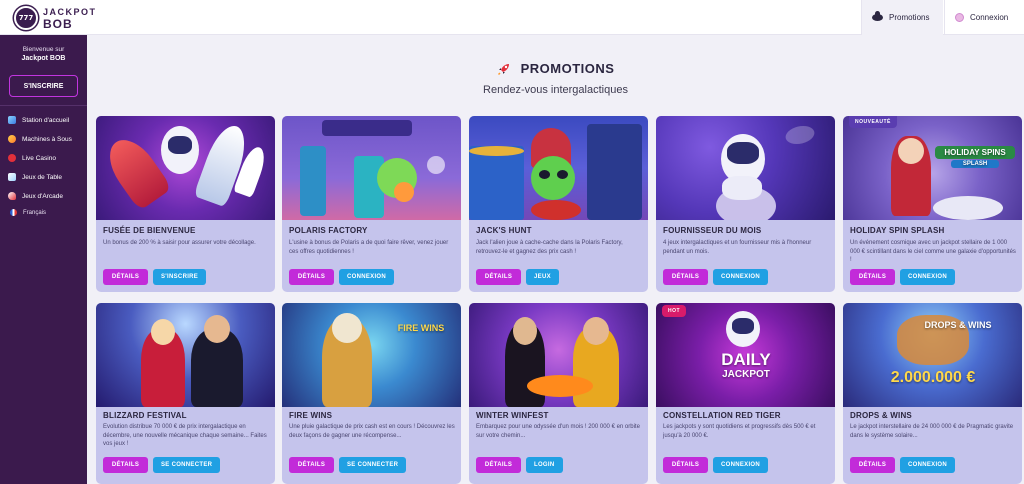 This screenshot has width=1024, height=484. What do you see at coordinates (43, 86) in the screenshot?
I see `signup-button: S'INSCRIRE` at bounding box center [43, 86].